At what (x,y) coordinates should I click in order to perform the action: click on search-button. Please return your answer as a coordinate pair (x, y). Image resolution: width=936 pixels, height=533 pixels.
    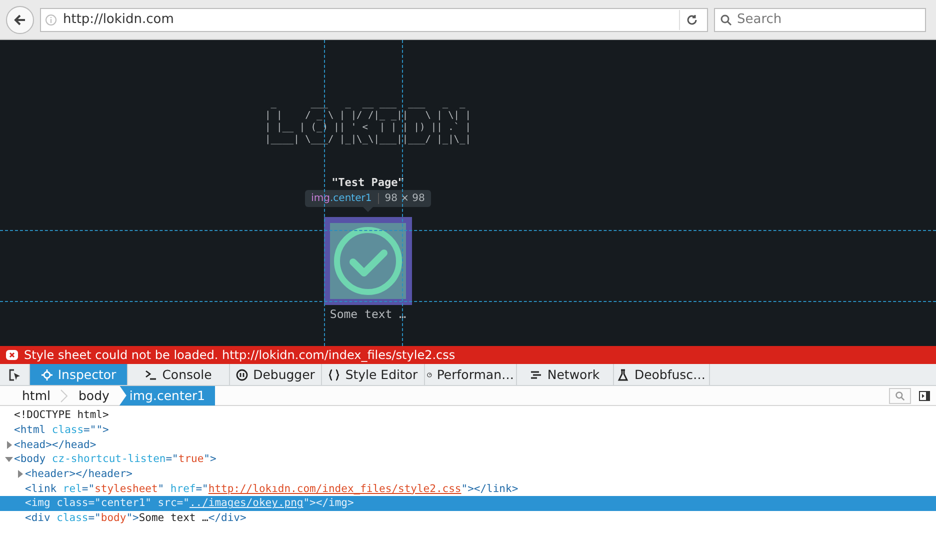
    Looking at the image, I should click on (900, 396).